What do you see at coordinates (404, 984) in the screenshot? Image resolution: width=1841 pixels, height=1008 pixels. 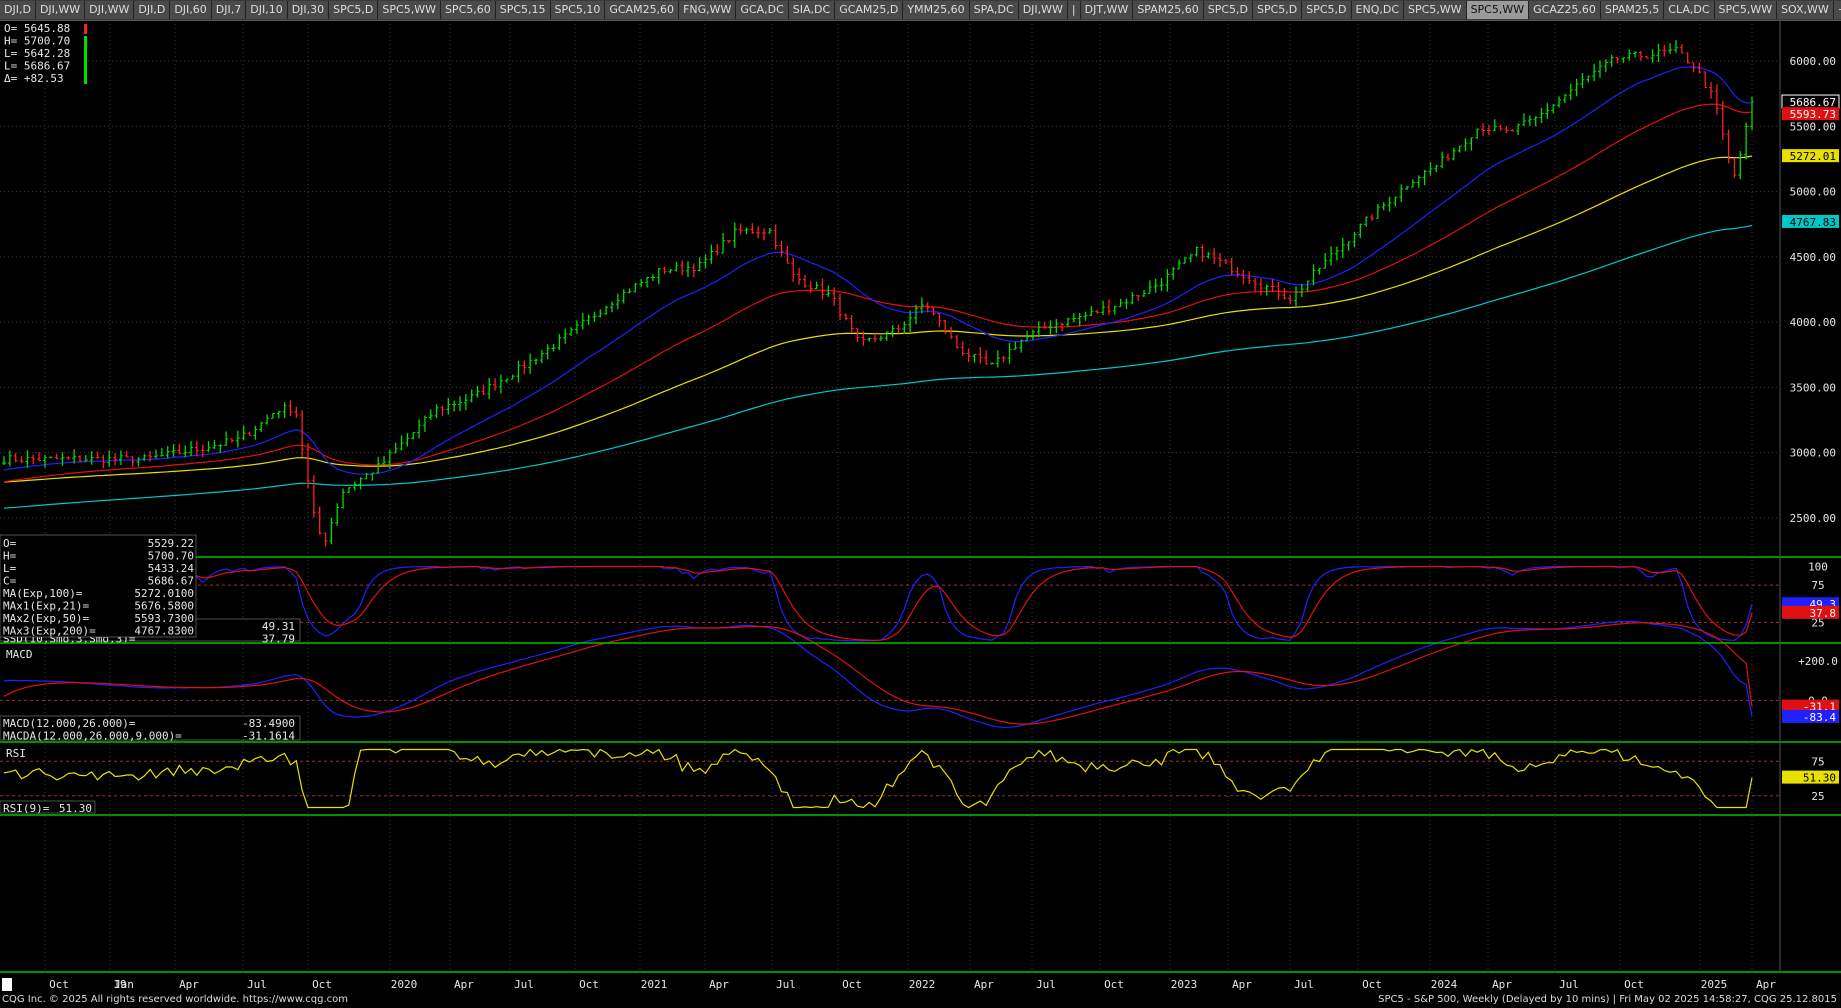 I see `time-axis-label: 2020` at bounding box center [404, 984].